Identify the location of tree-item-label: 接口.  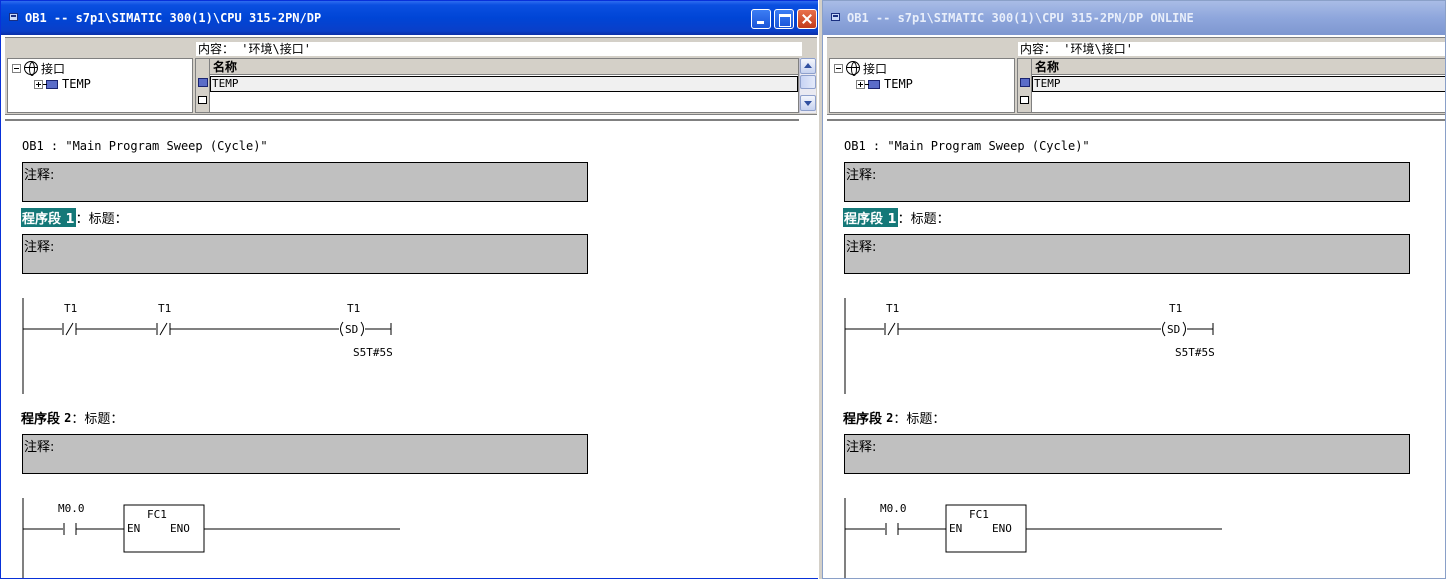
(53, 68).